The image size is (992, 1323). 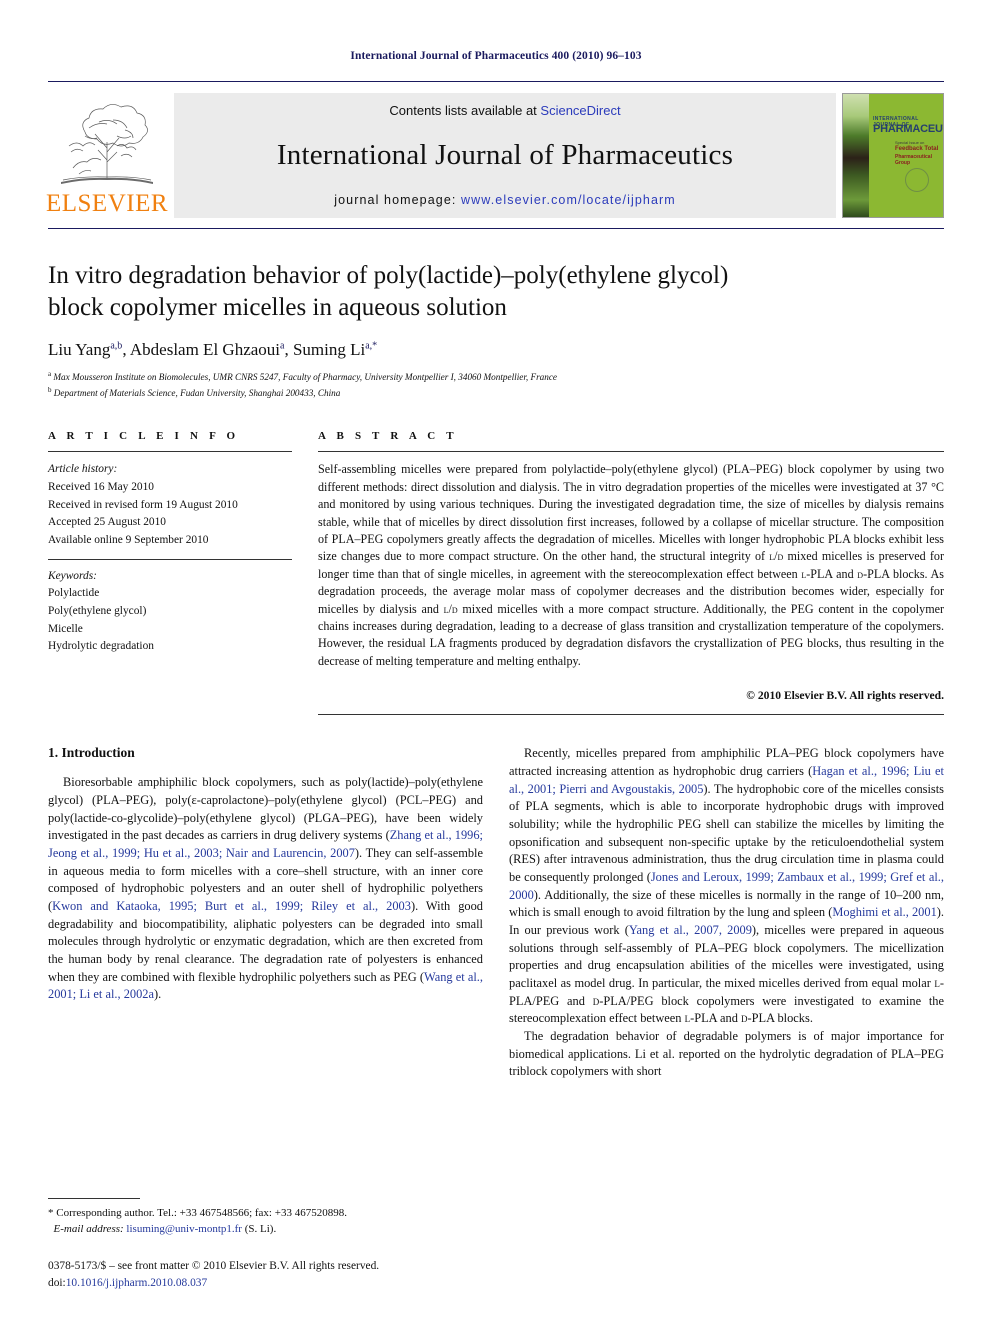 I want to click on history-item: Accepted 25 August 2010, so click(x=107, y=522).